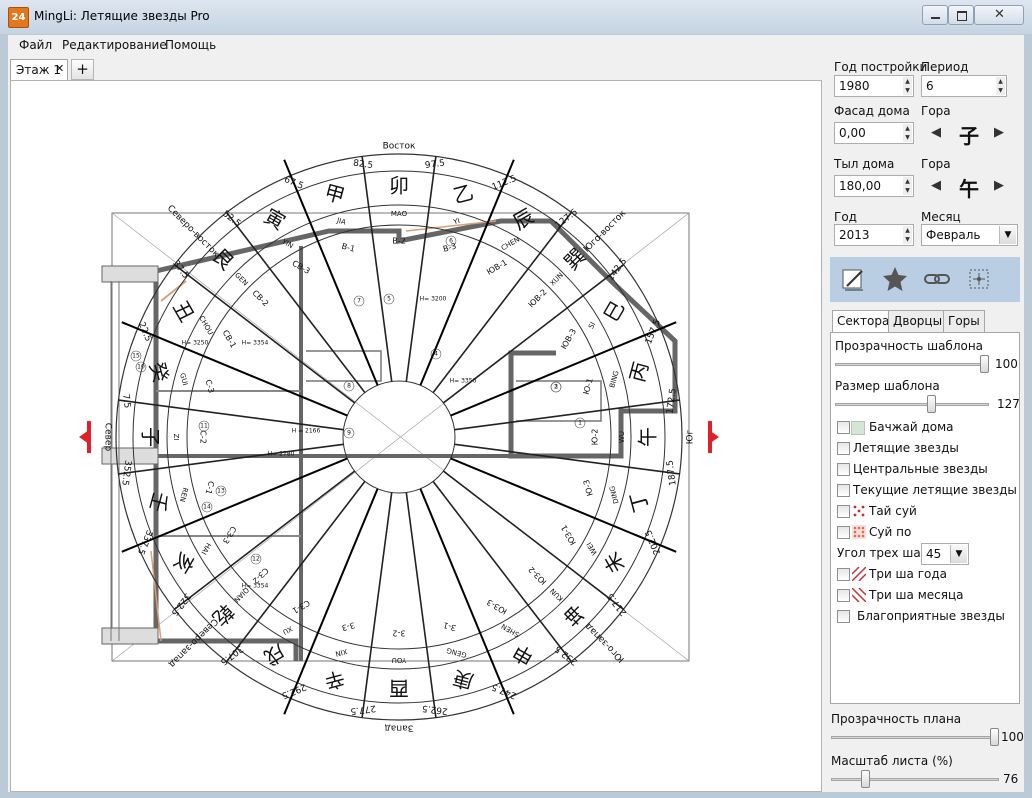 The image size is (1032, 798). I want to click on current-stars-checkbox, so click(843, 490).